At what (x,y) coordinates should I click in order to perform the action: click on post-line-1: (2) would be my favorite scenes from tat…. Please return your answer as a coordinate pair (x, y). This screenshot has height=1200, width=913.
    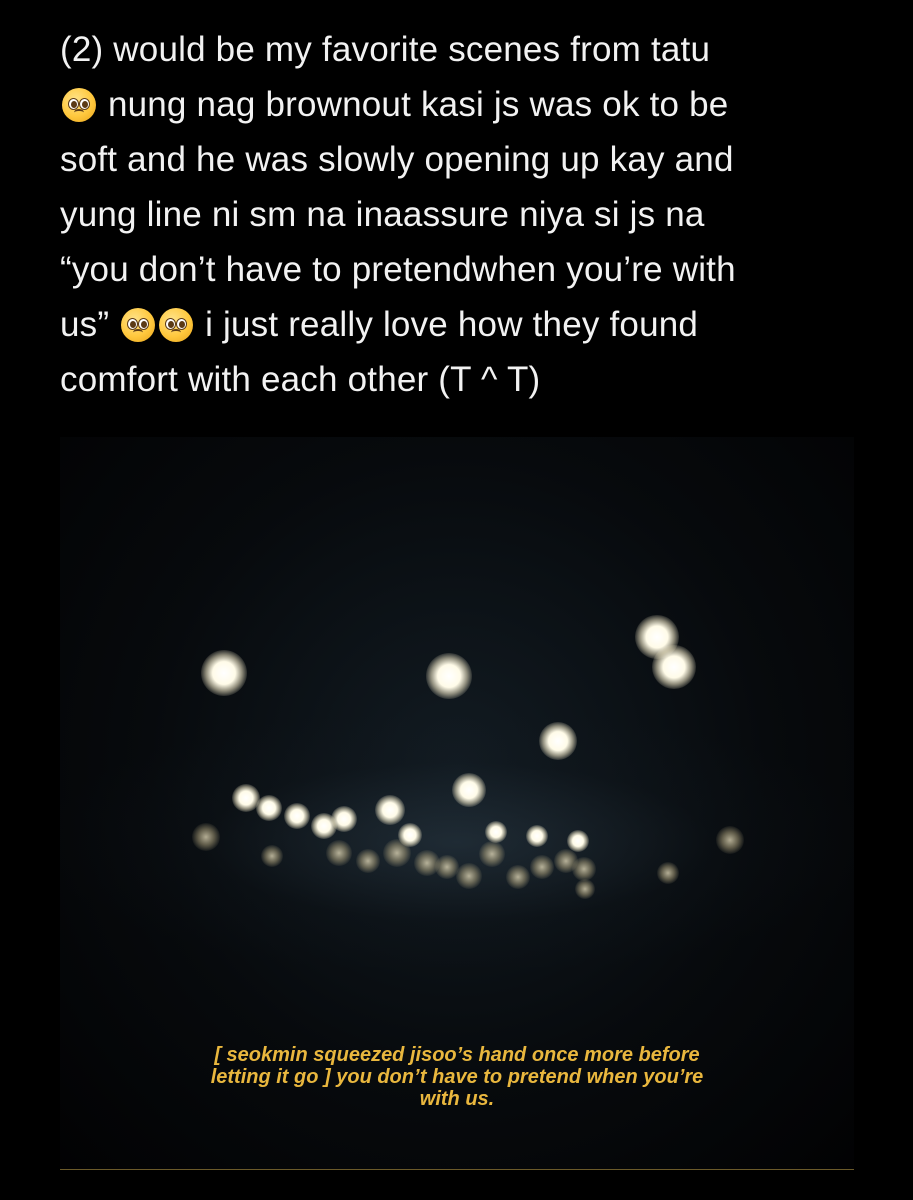
    Looking at the image, I should click on (385, 49).